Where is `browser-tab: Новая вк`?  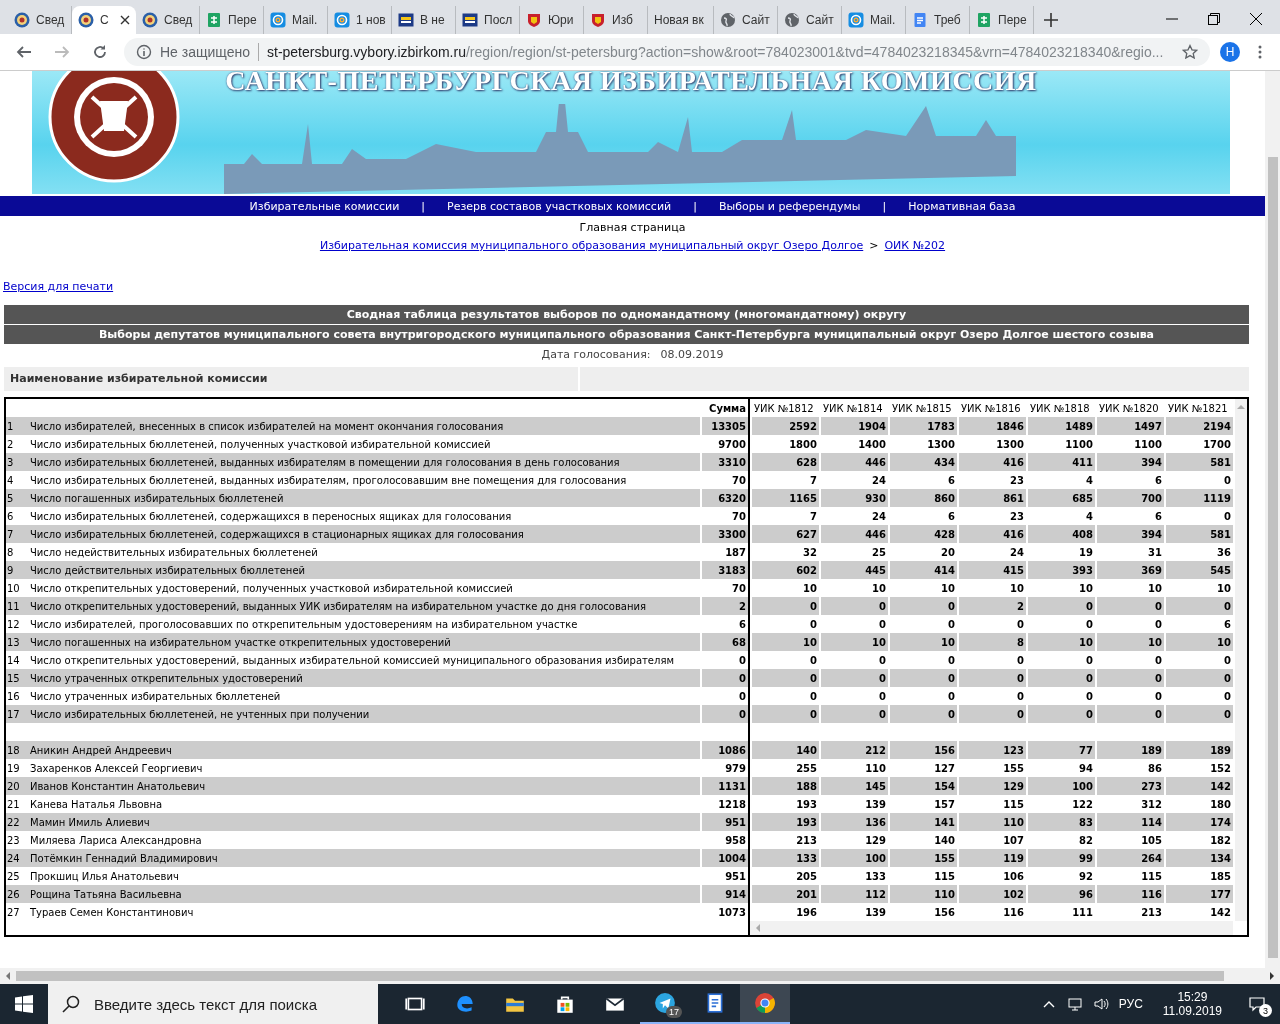
browser-tab: Новая вк is located at coordinates (681, 20).